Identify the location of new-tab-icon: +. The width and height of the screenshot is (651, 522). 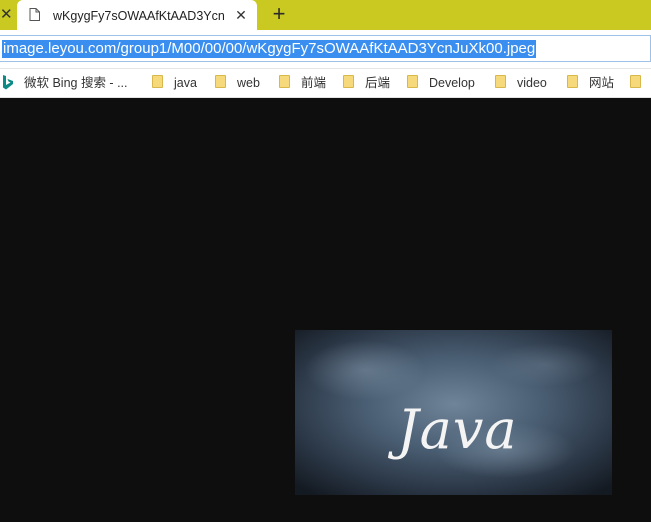
(279, 14).